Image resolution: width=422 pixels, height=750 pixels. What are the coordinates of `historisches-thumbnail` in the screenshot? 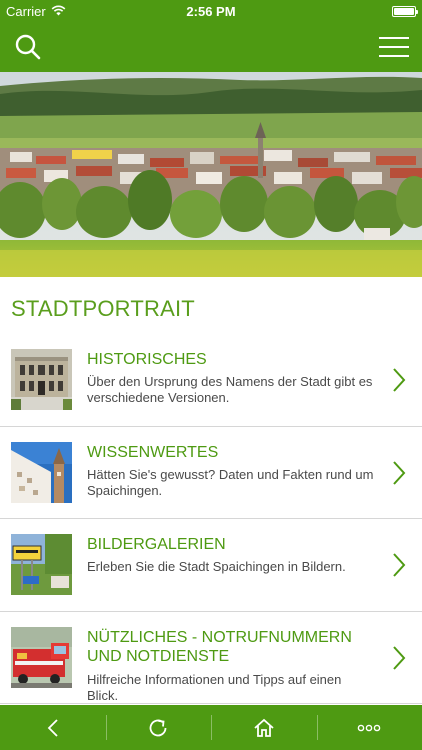 It's located at (41, 379).